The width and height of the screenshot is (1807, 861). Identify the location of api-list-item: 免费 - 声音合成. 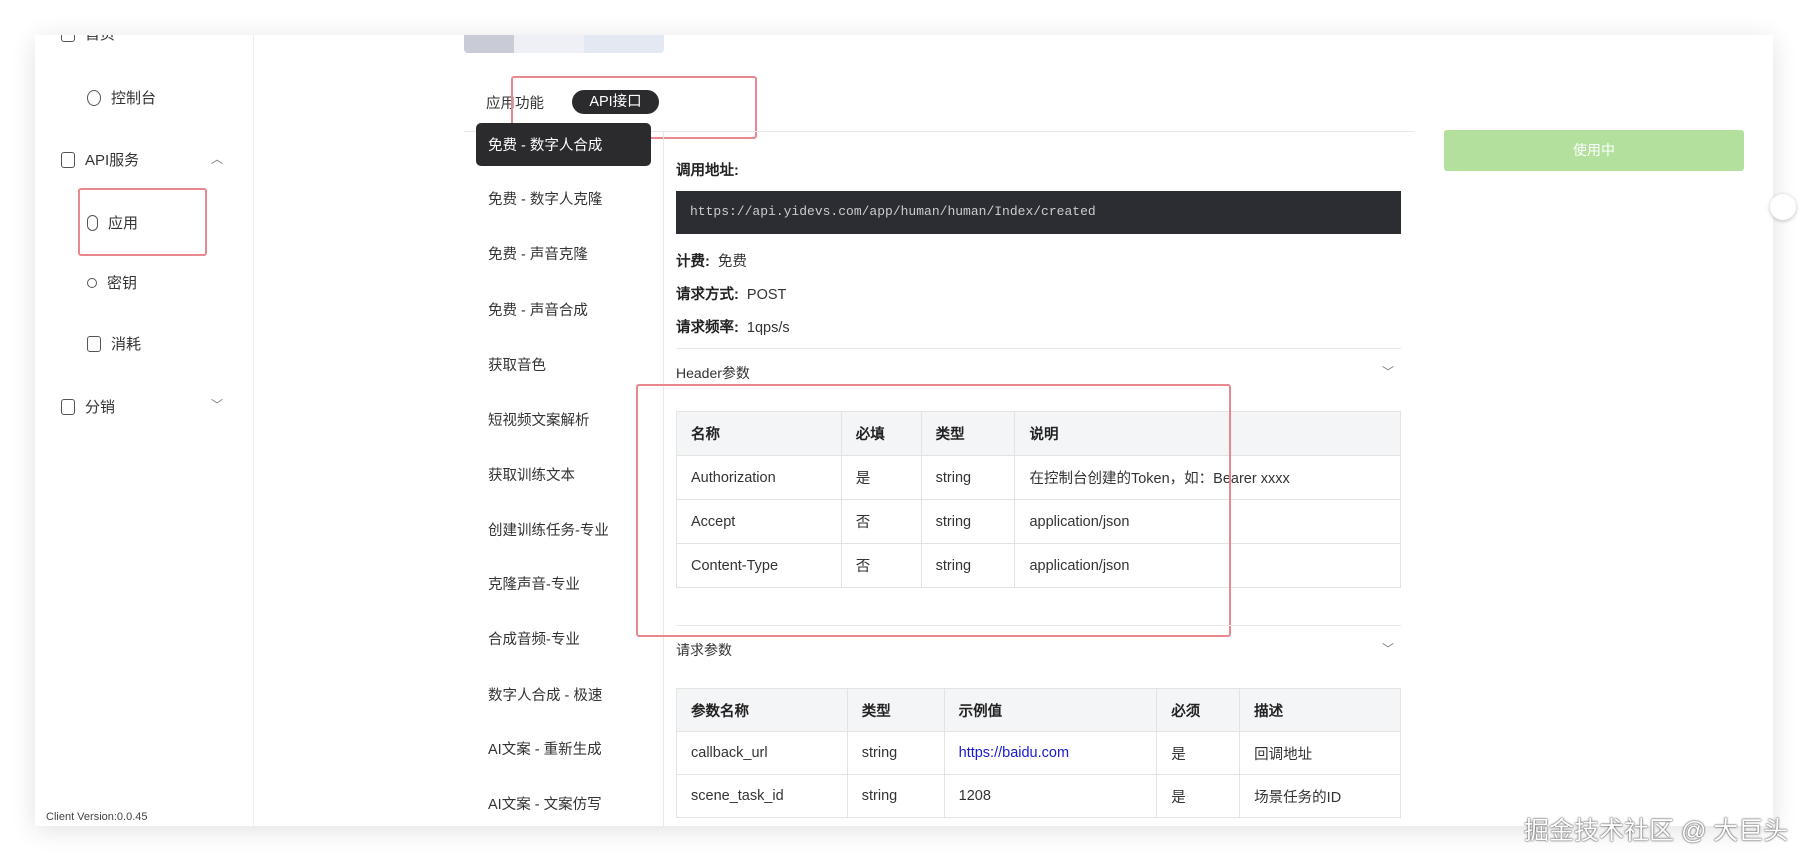
(563, 309).